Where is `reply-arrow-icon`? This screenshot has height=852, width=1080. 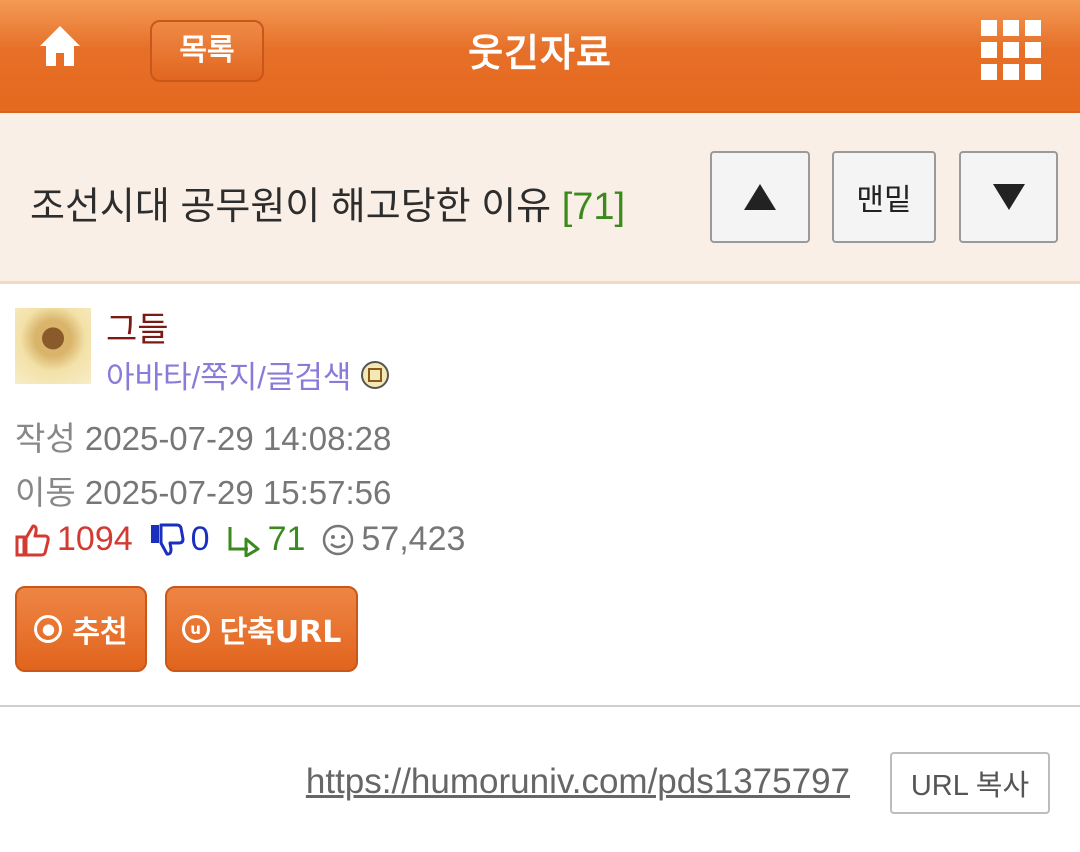
reply-arrow-icon is located at coordinates (244, 540).